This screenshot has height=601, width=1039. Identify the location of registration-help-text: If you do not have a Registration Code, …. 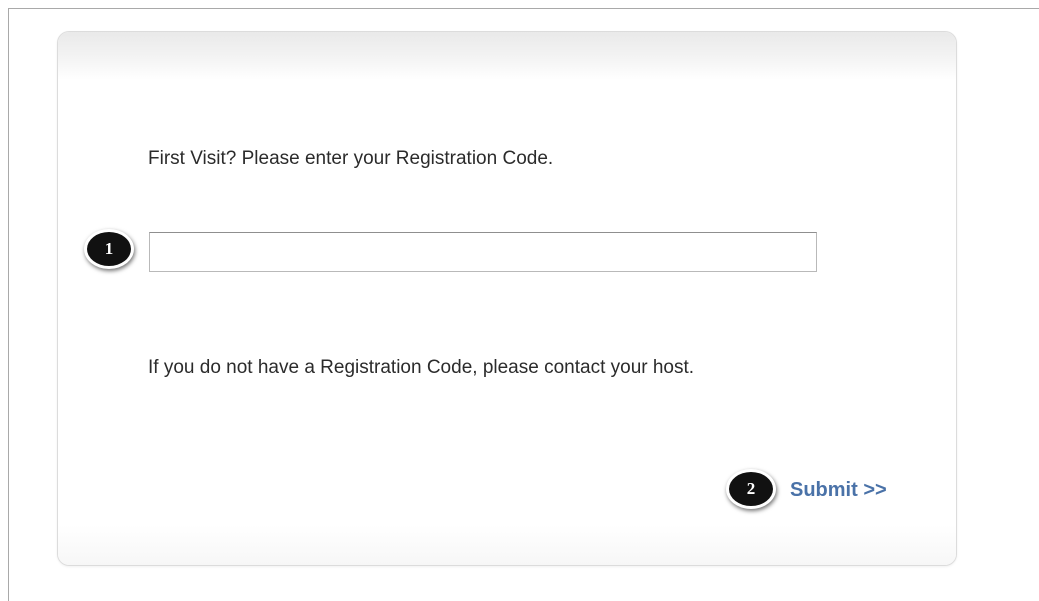
(421, 367).